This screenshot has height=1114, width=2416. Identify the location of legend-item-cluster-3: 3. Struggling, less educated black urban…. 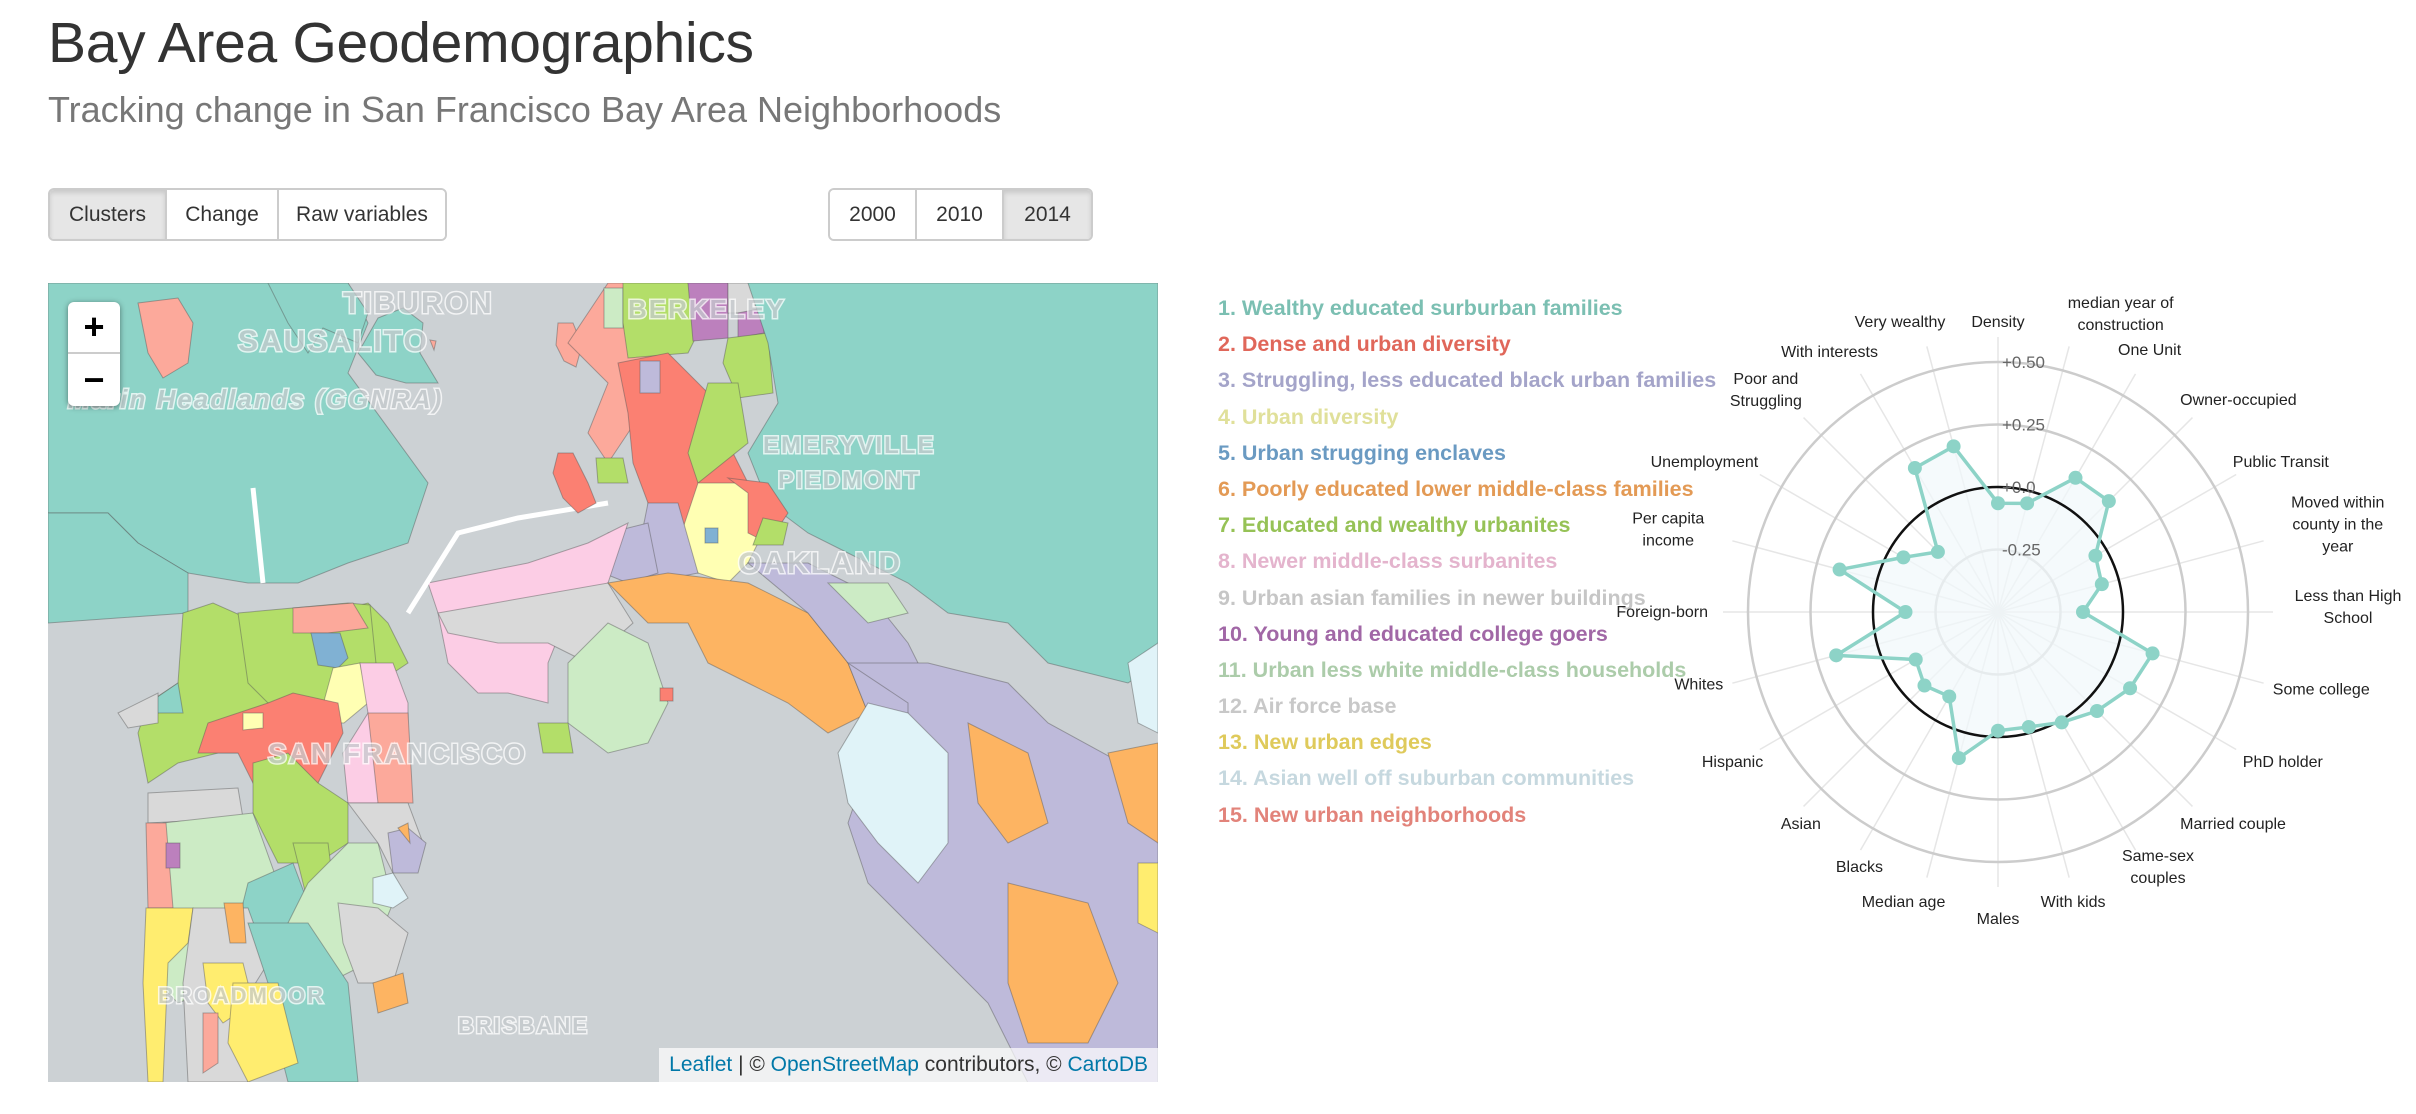
(1467, 380).